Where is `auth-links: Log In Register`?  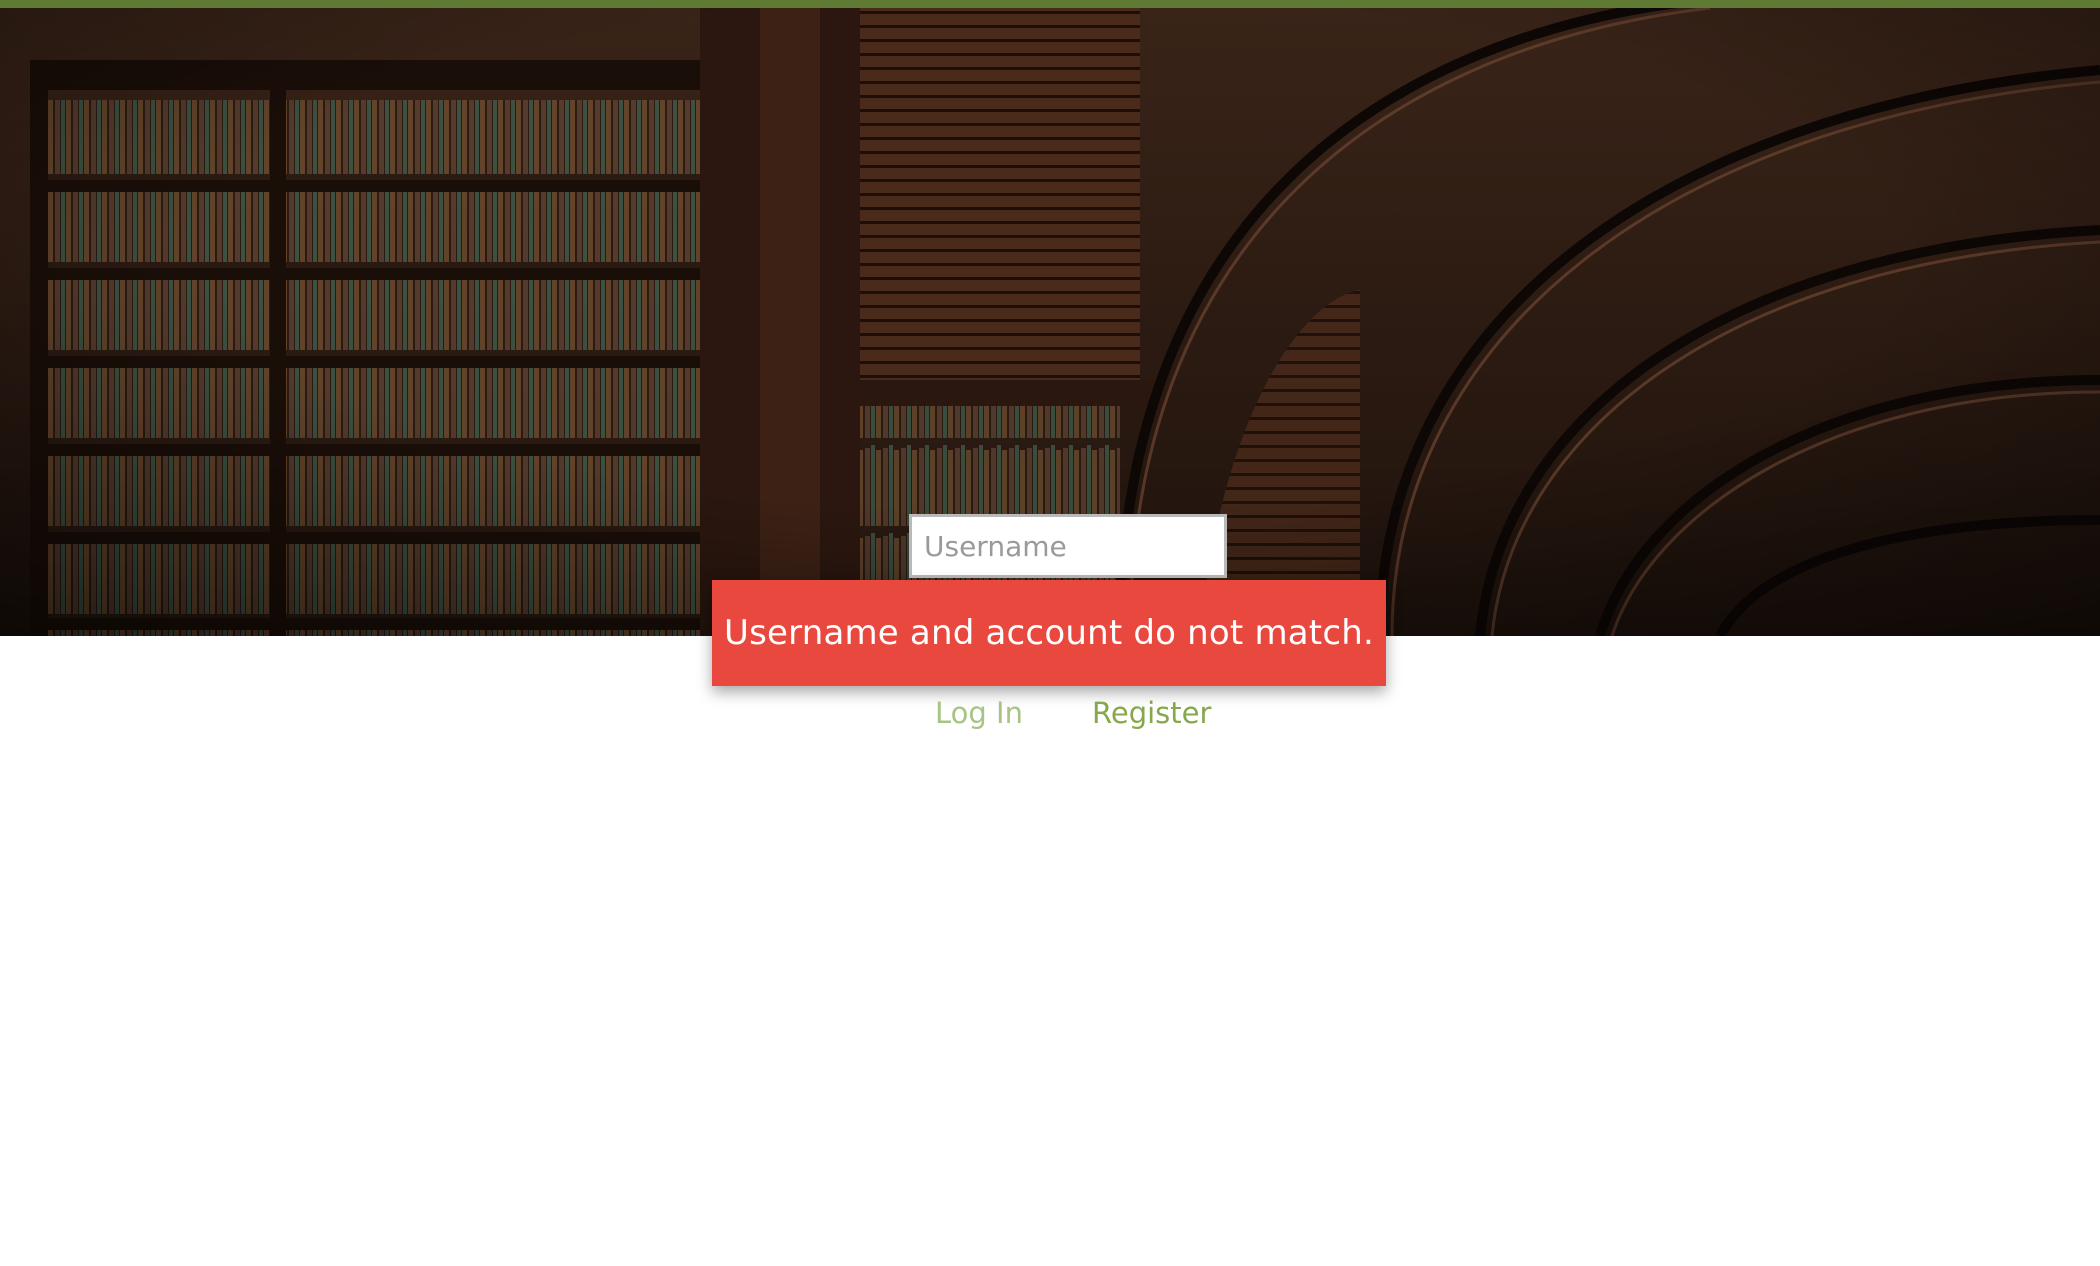
auth-links: Log In Register is located at coordinates (1050, 720).